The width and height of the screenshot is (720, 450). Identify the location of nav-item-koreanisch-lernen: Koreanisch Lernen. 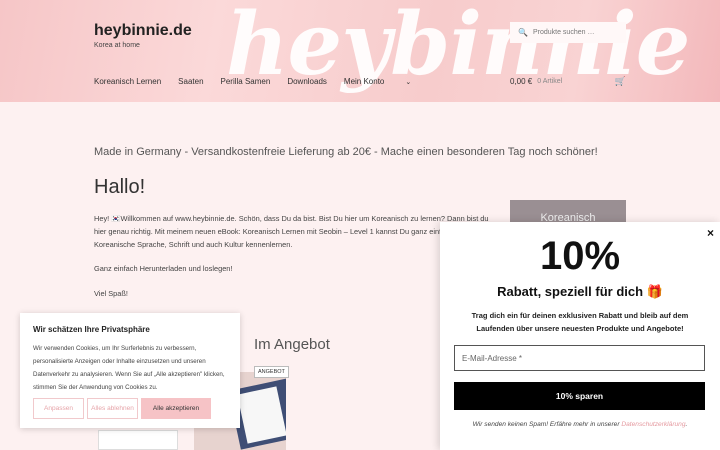
(127, 81).